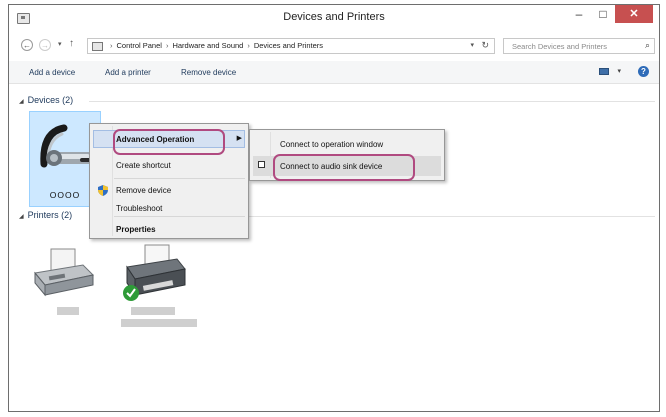 Image resolution: width=666 pixels, height=417 pixels. I want to click on devices-group-header: ◢ Devices (2), so click(46, 100).